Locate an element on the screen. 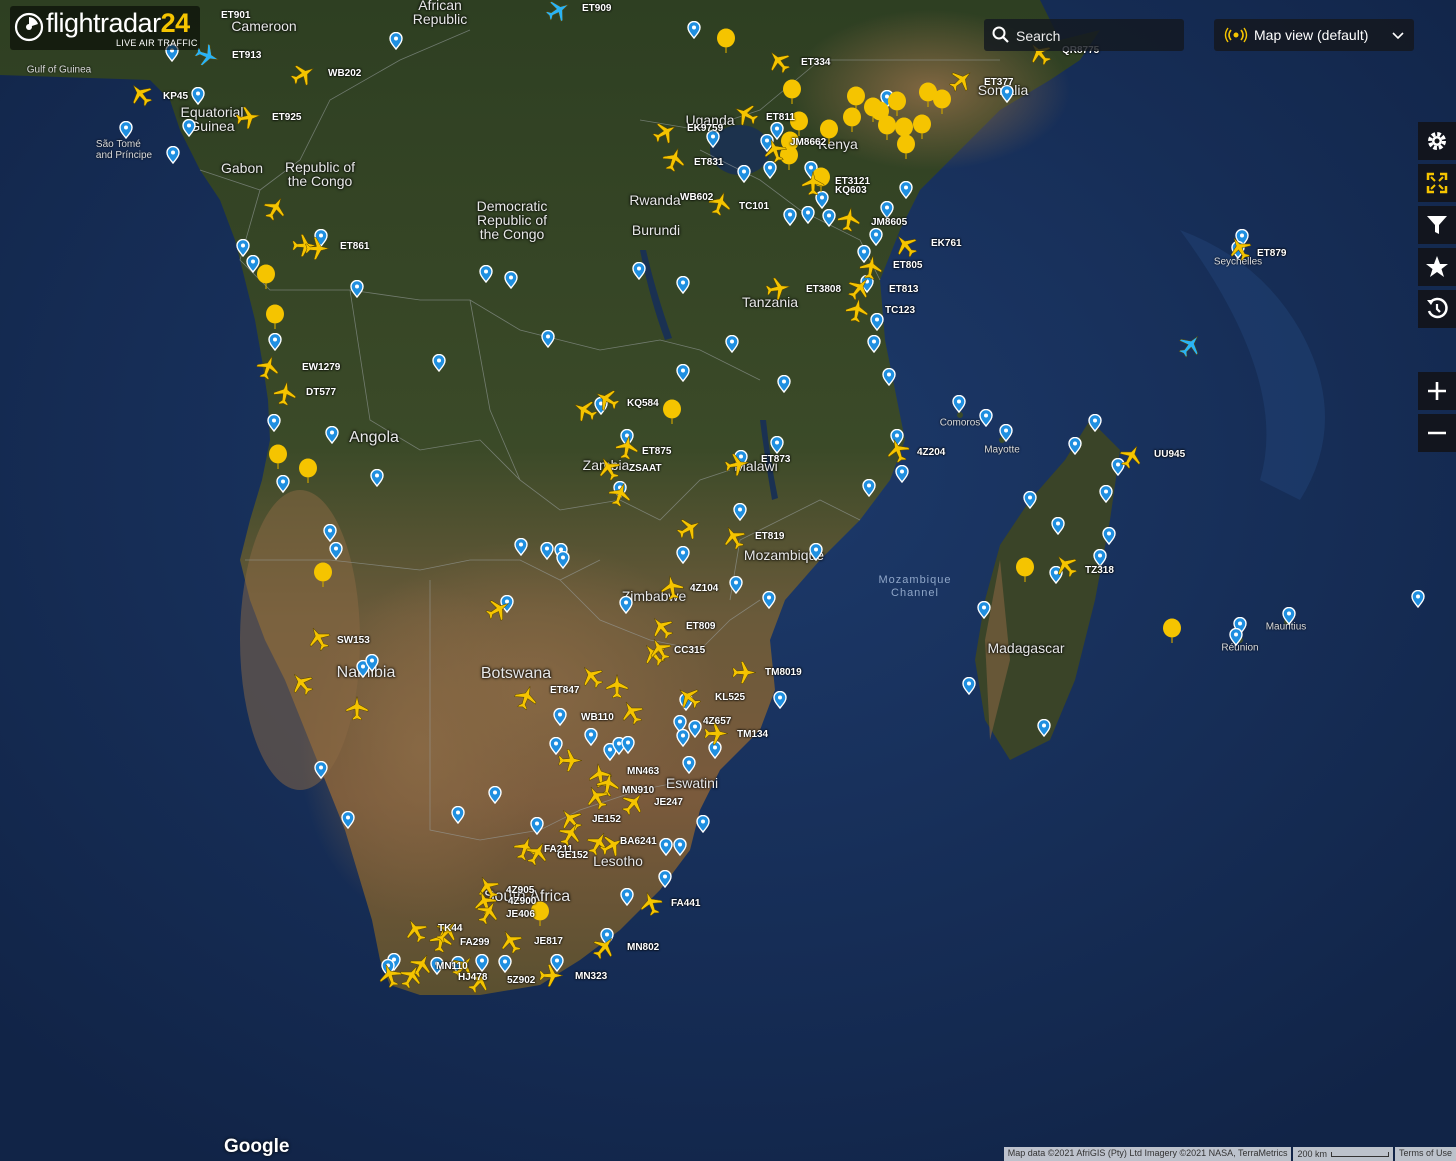 The height and width of the screenshot is (1161, 1456). flight-callsign-label: ET879 is located at coordinates (1271, 253).